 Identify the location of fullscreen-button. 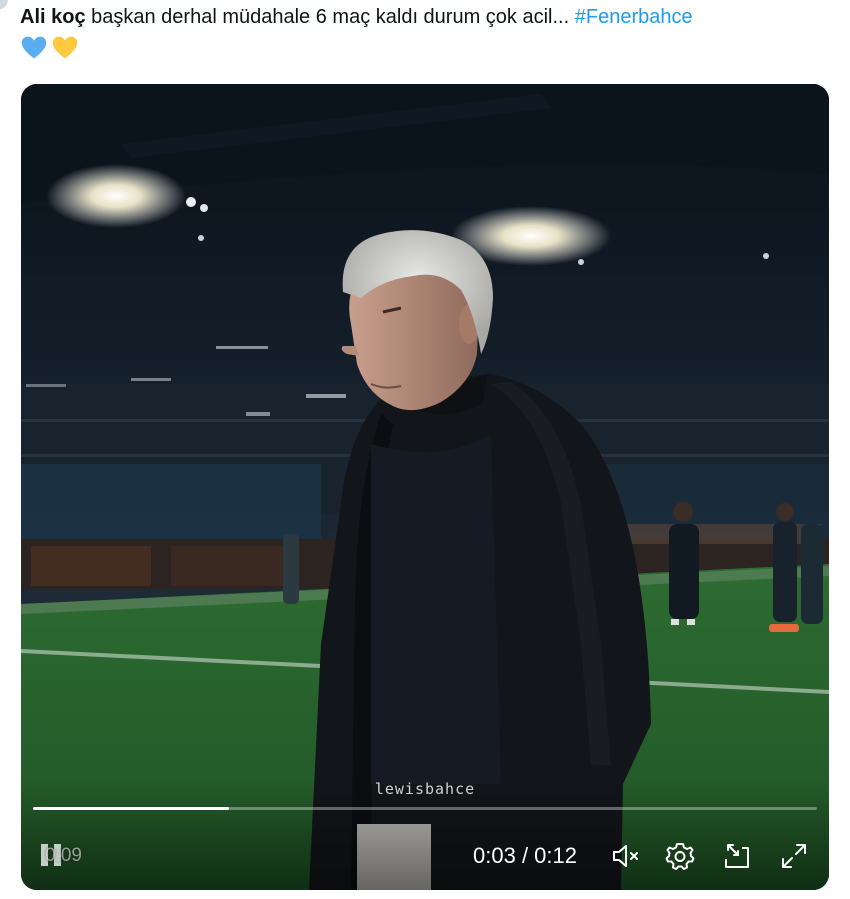
(794, 856).